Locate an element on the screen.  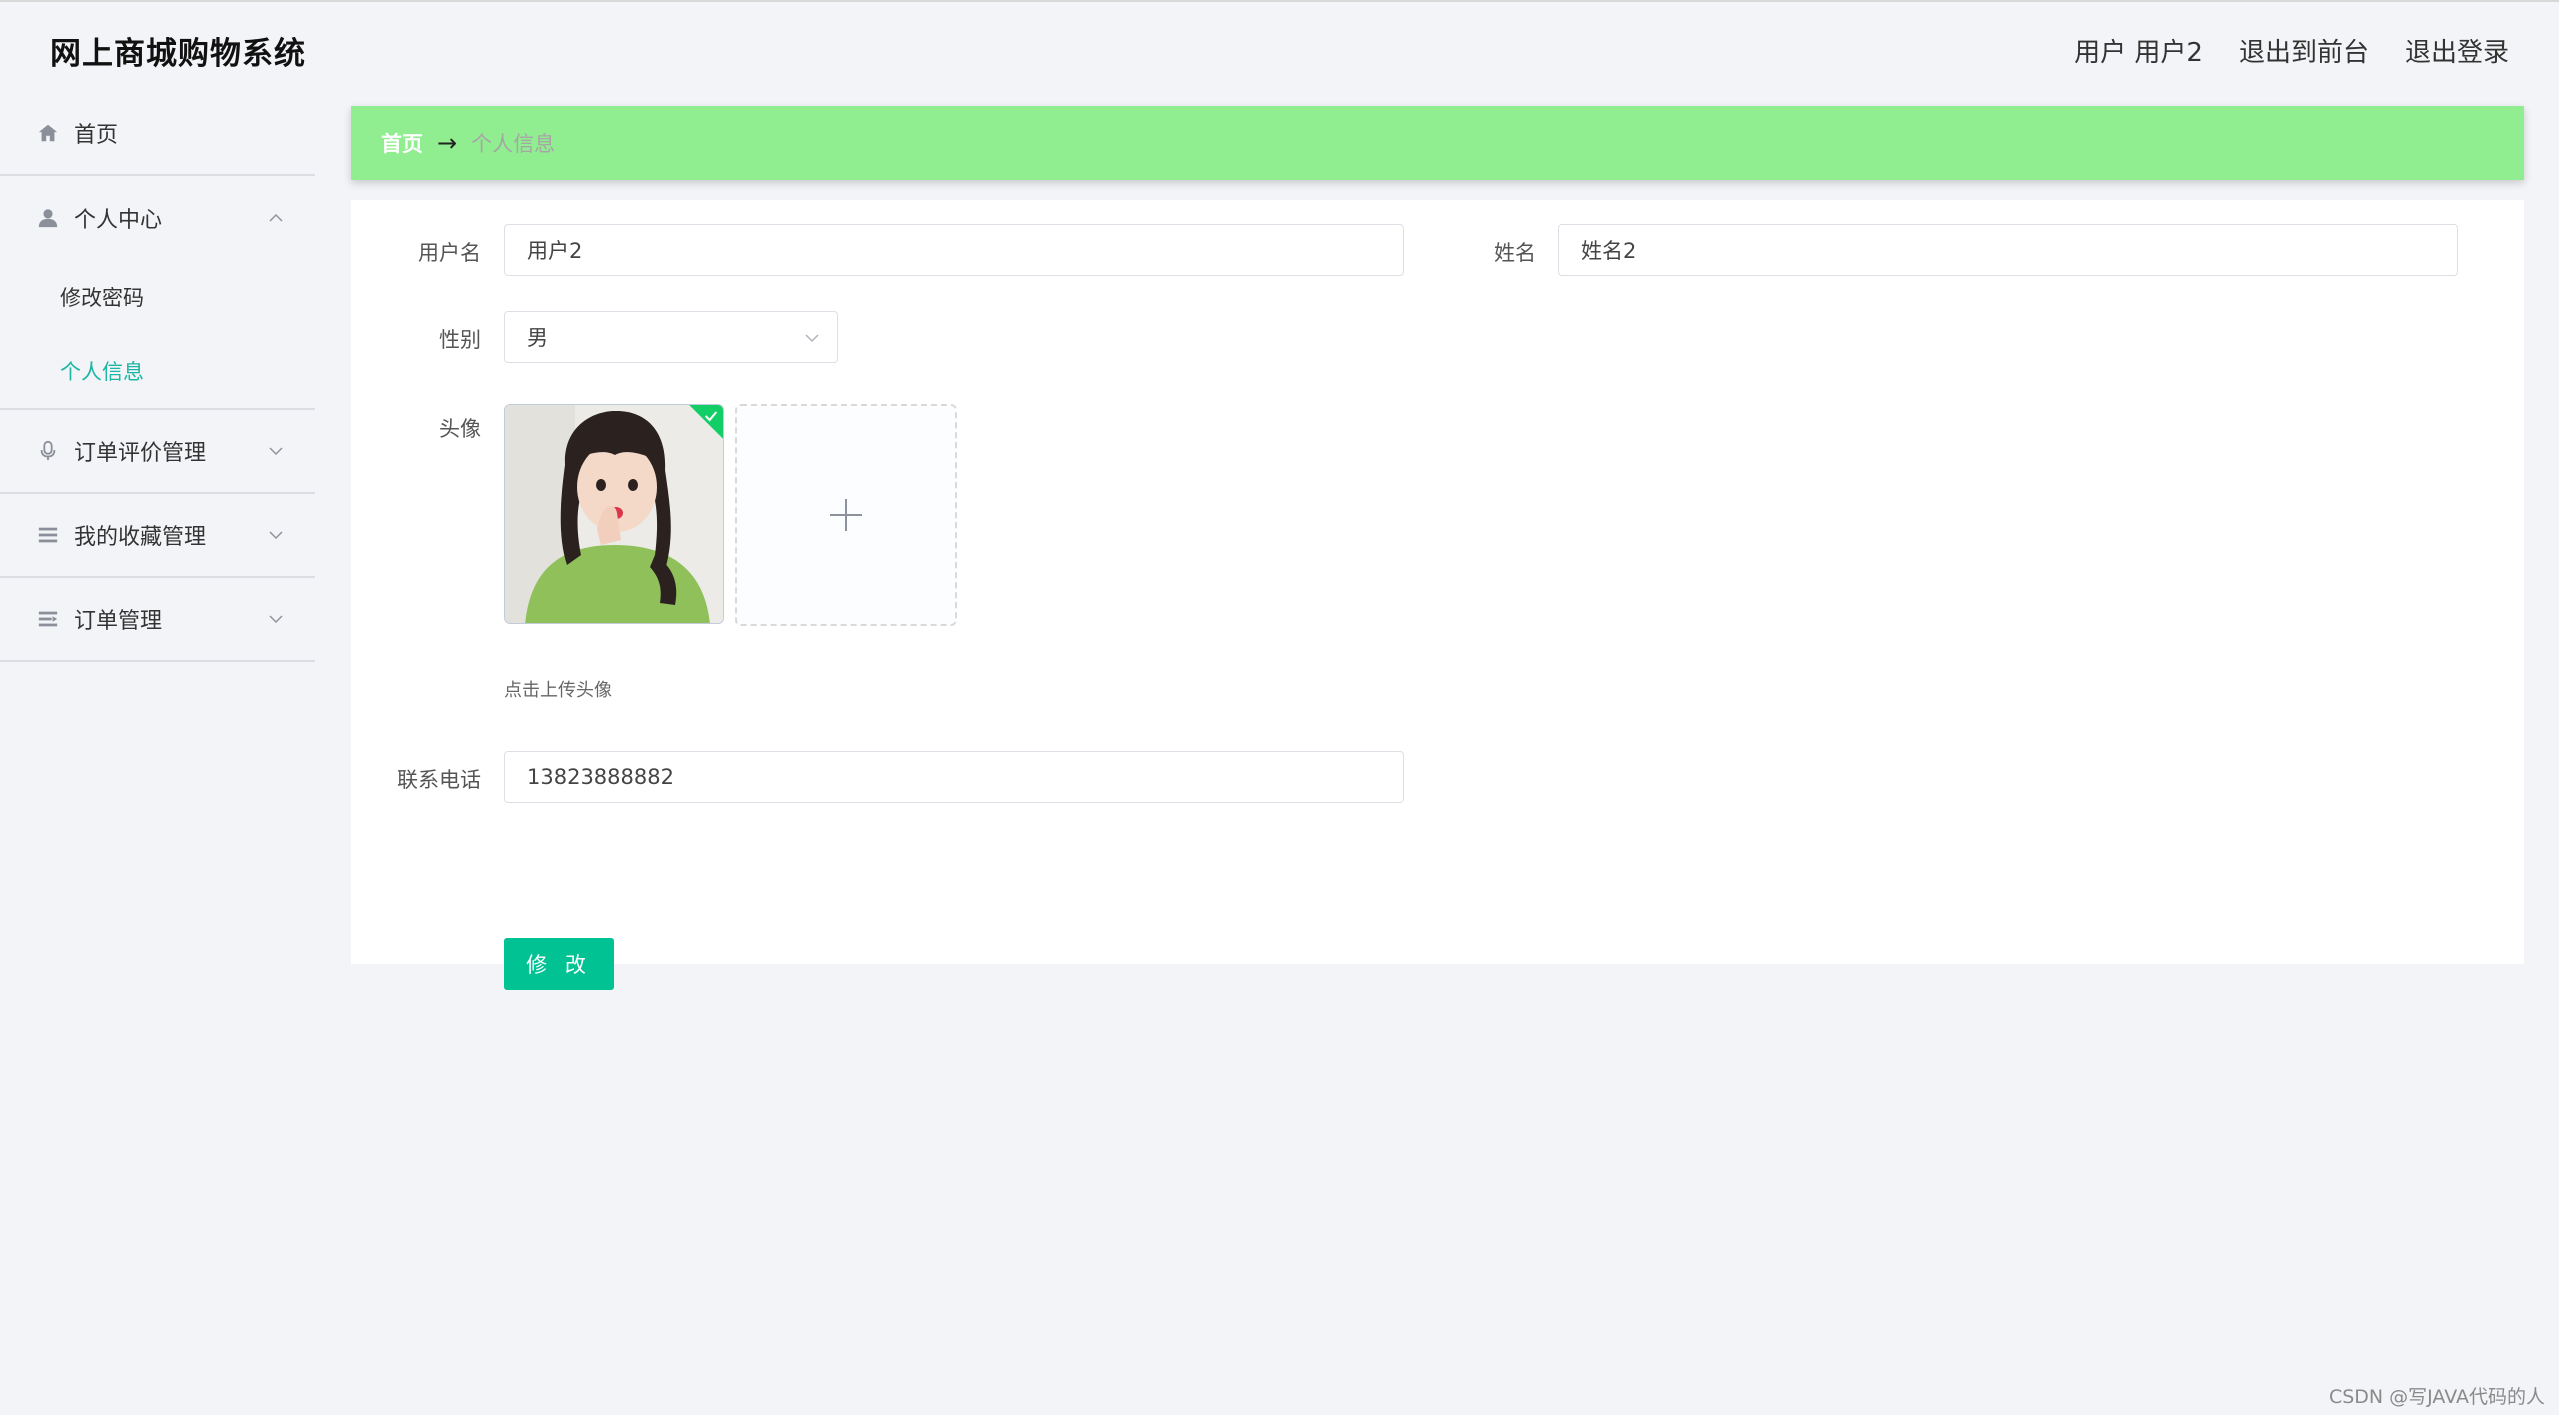
sidebar-item-order-review: 订单评价管理 is located at coordinates (157, 452).